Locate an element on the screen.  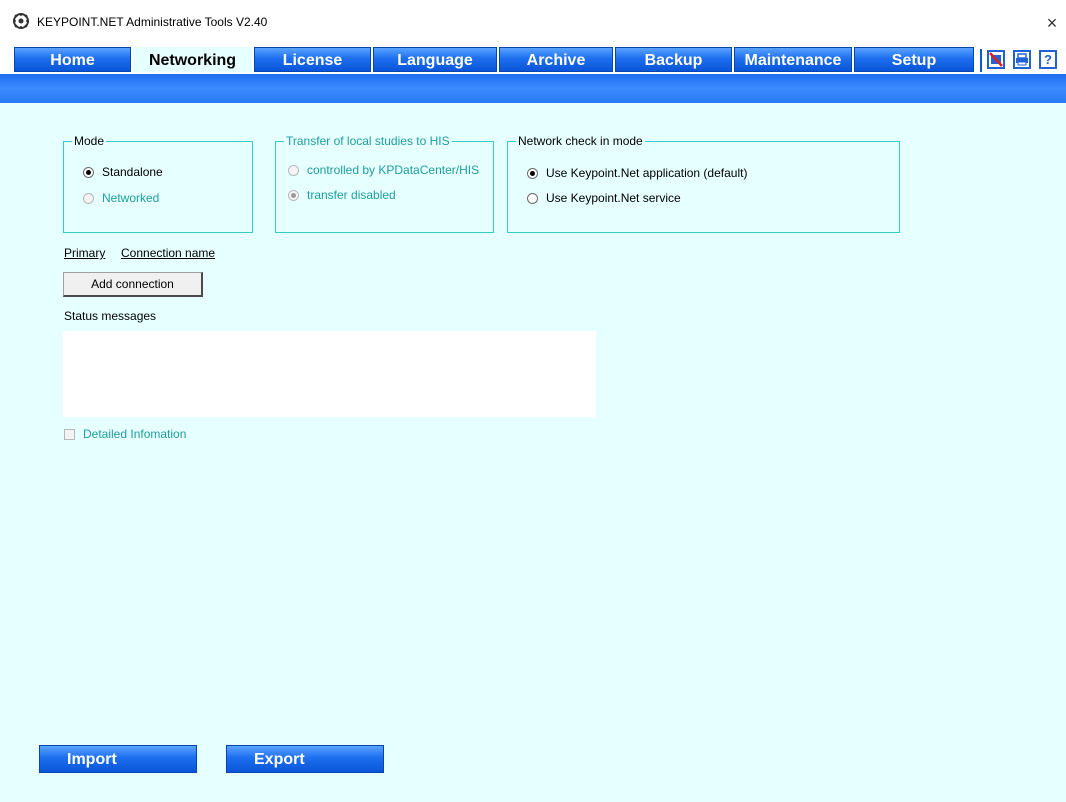
tab-maintenance: Maintenance is located at coordinates (793, 59).